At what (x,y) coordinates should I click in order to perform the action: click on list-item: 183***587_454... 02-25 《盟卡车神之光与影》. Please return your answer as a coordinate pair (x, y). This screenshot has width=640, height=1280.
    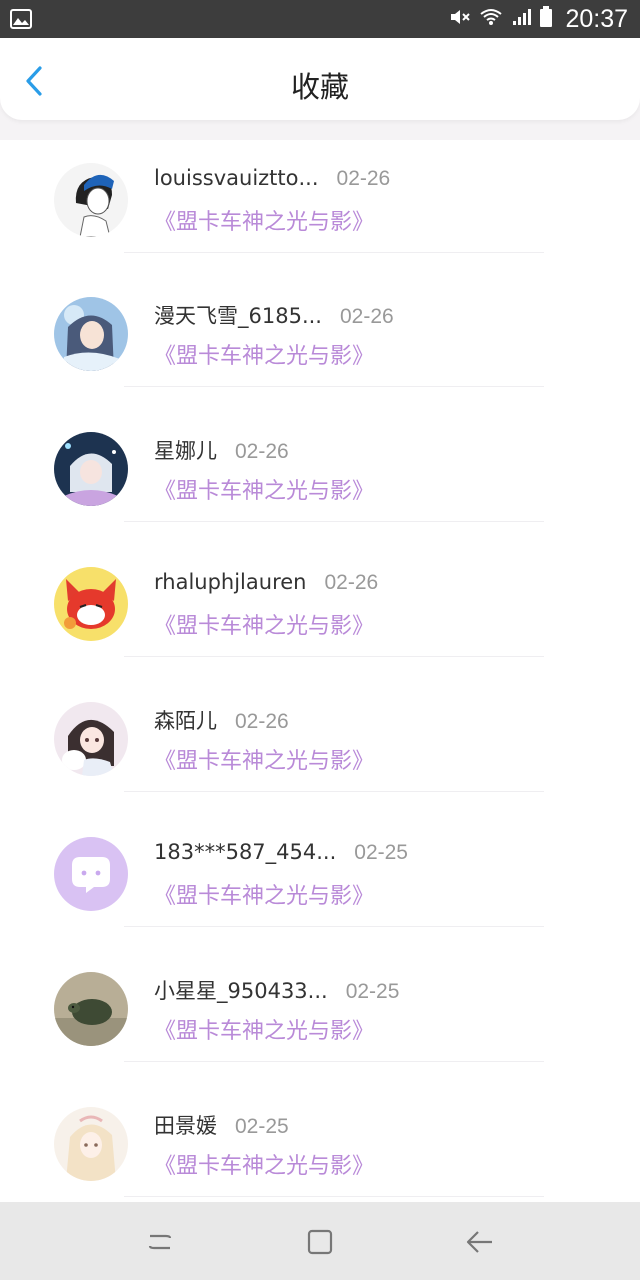
    Looking at the image, I should click on (320, 881).